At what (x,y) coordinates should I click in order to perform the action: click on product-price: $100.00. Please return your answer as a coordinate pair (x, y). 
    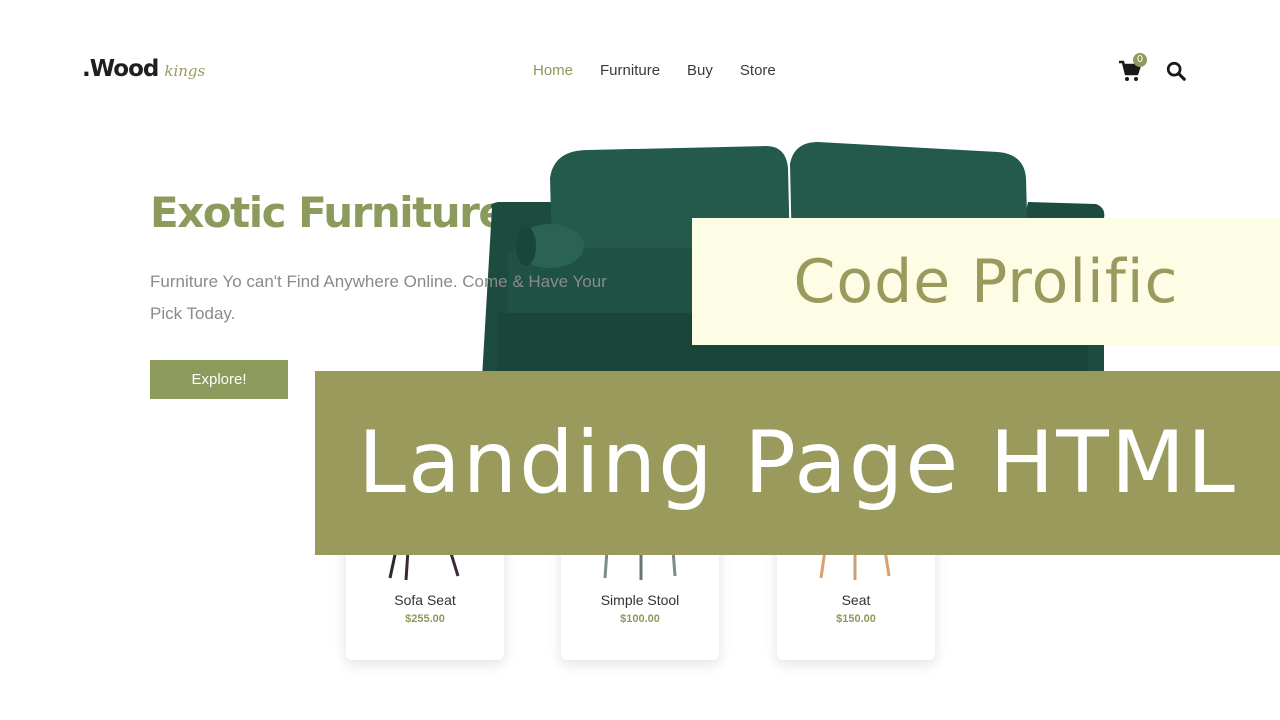
    Looking at the image, I should click on (640, 619).